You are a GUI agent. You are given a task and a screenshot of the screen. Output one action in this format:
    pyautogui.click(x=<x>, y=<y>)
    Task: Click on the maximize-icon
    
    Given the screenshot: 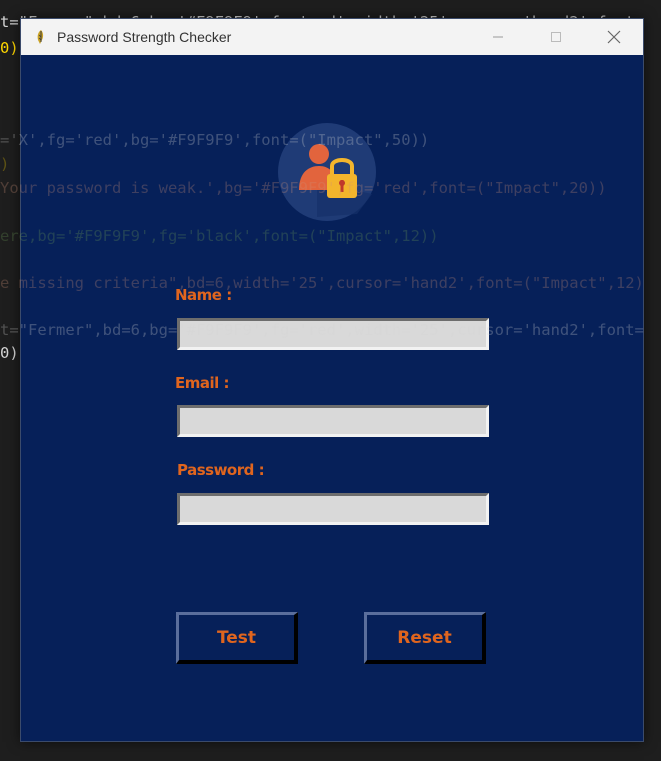 What is the action you would take?
    pyautogui.click(x=556, y=37)
    